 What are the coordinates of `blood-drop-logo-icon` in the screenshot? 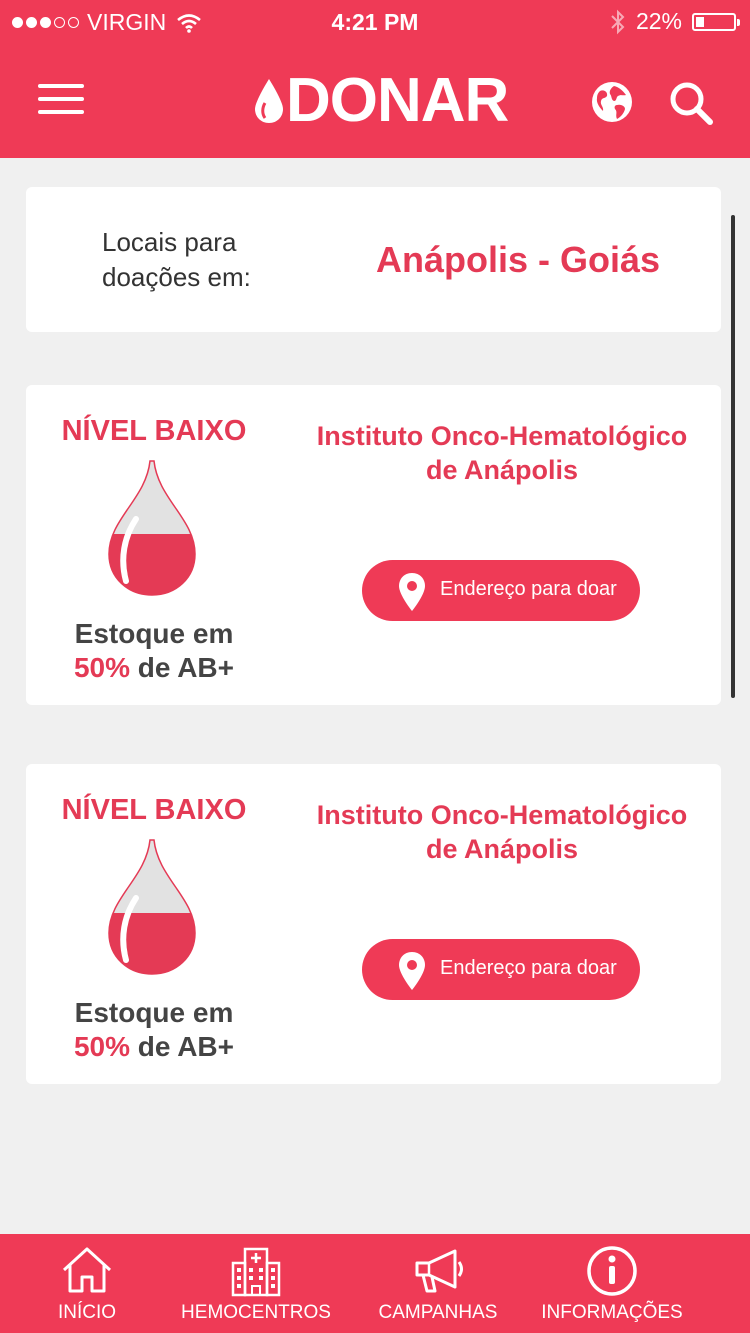 It's located at (269, 101).